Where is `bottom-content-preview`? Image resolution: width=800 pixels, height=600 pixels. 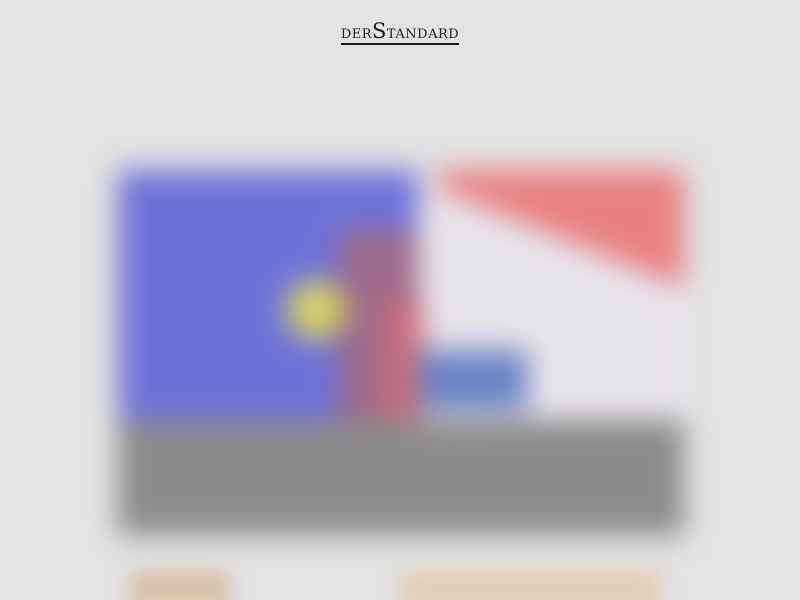
bottom-content-preview is located at coordinates (400, 580).